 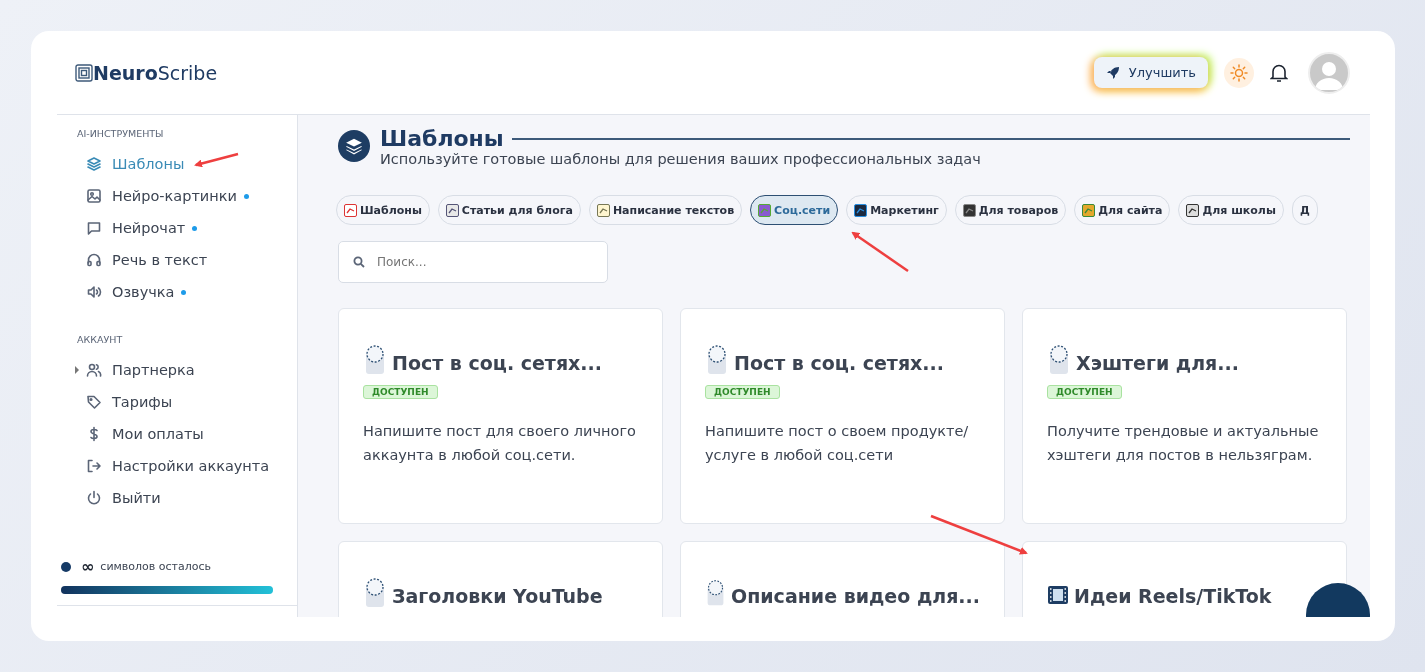 I want to click on users-icon, so click(x=94, y=370).